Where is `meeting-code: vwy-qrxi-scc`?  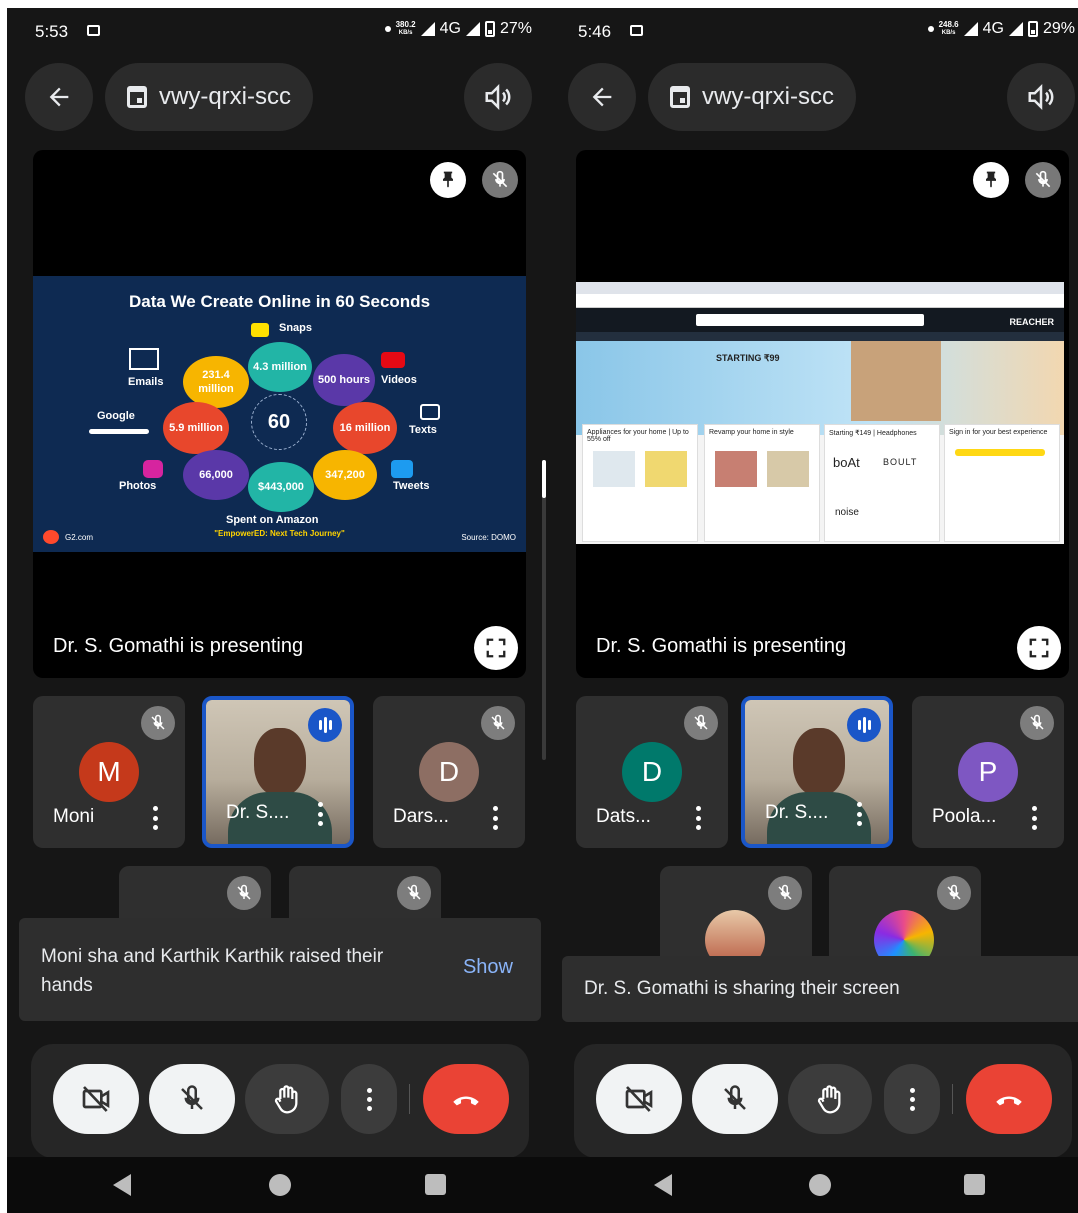 meeting-code: vwy-qrxi-scc is located at coordinates (768, 96).